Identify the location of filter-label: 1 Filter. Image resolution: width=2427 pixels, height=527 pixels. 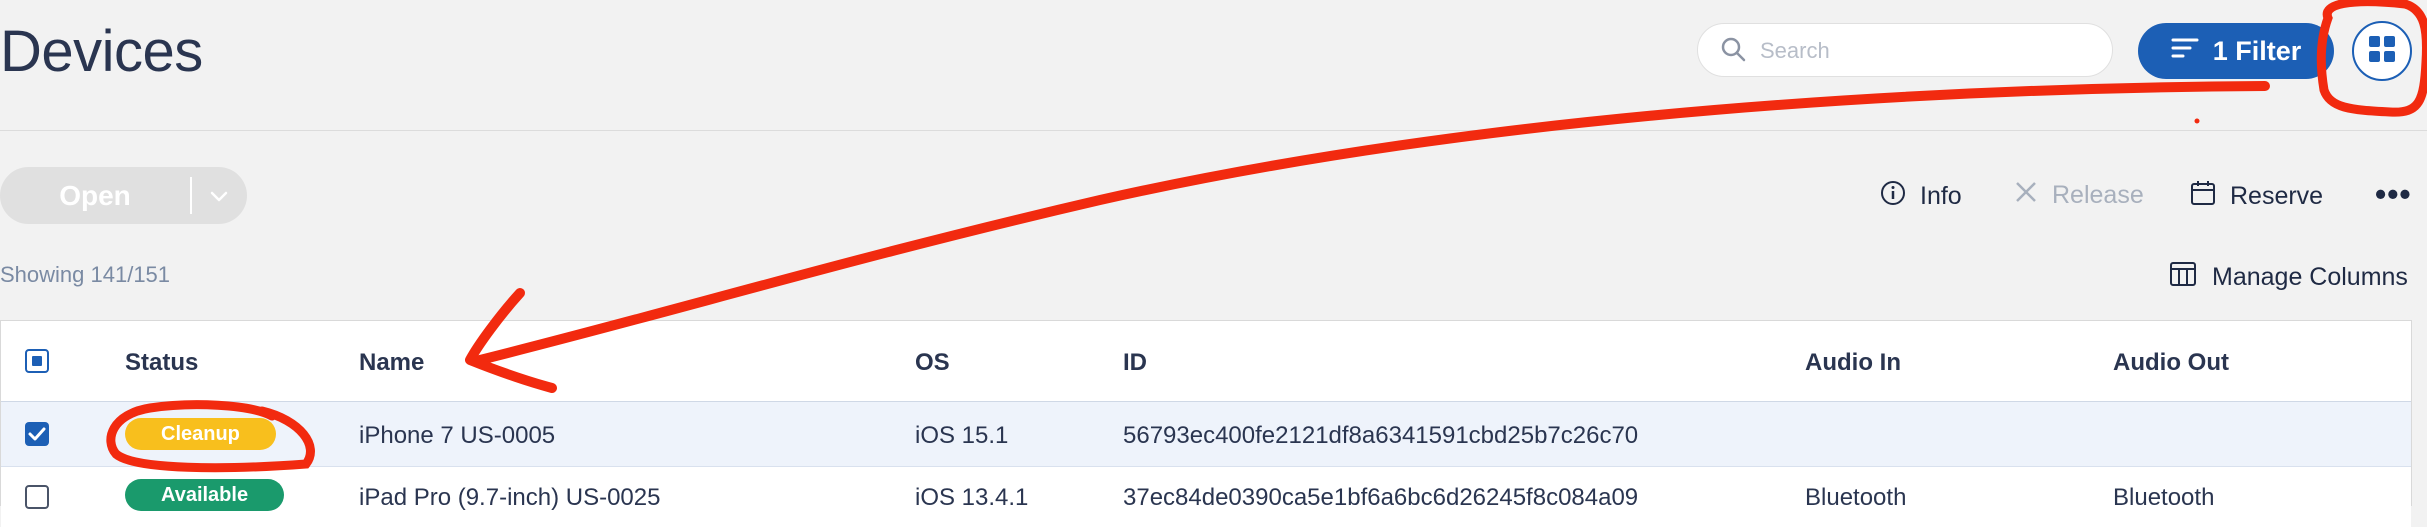
(2257, 50).